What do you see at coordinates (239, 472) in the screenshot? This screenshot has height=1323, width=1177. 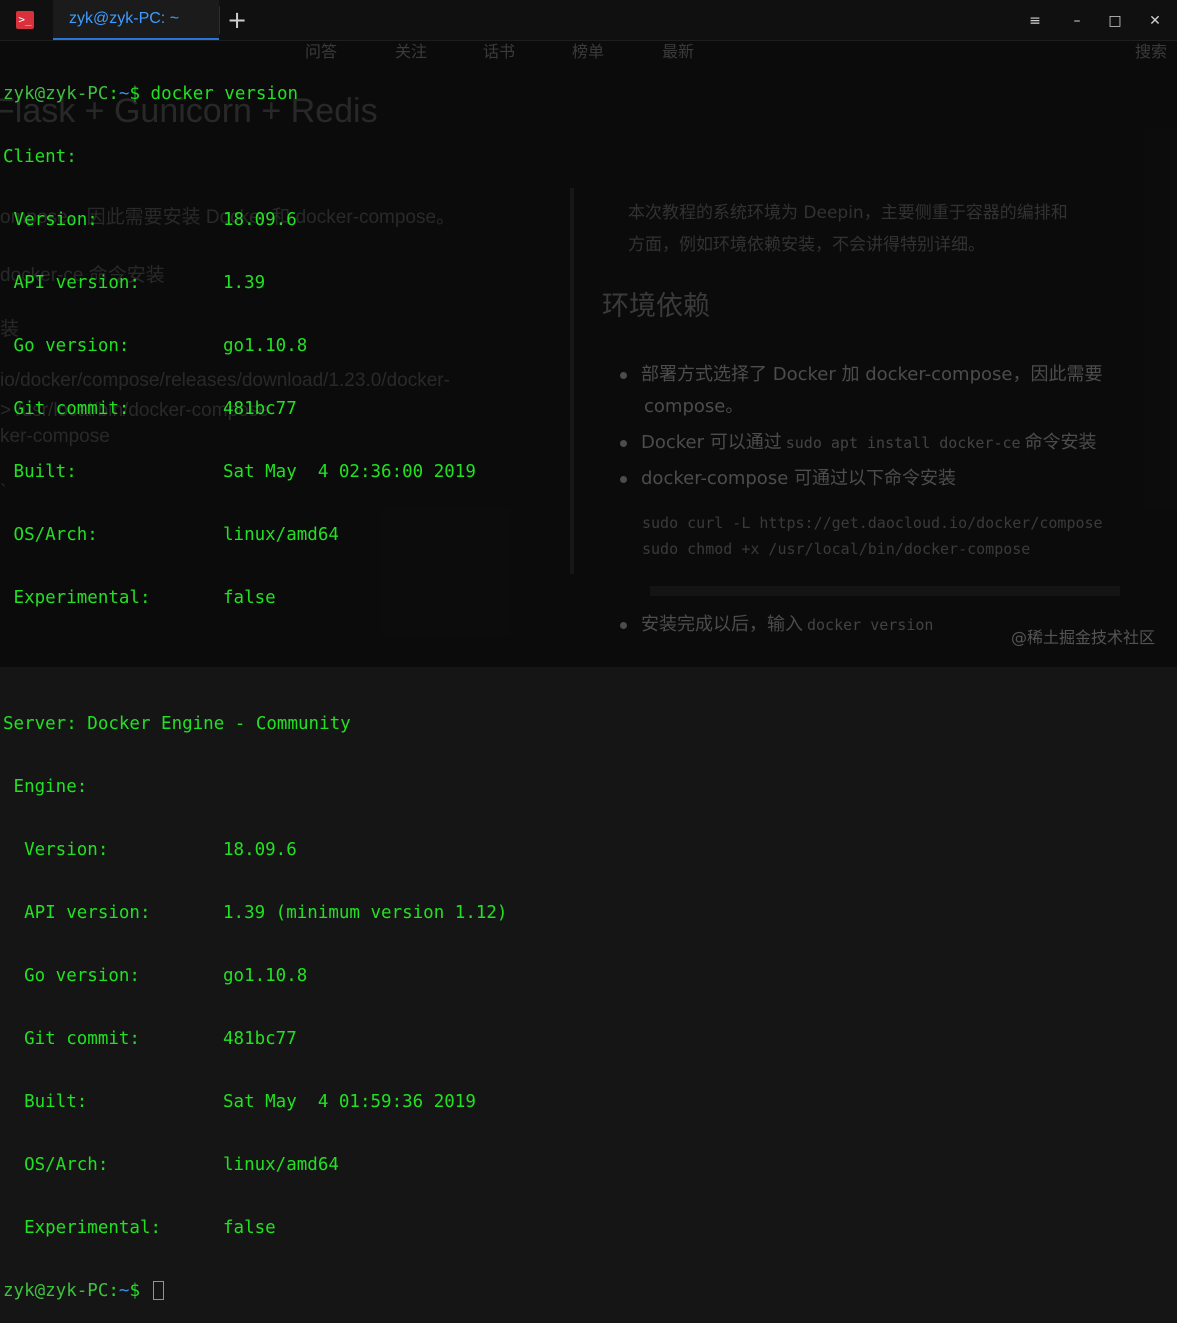 I see `output-row: Built: Sat May 4 02:36:00 2019` at bounding box center [239, 472].